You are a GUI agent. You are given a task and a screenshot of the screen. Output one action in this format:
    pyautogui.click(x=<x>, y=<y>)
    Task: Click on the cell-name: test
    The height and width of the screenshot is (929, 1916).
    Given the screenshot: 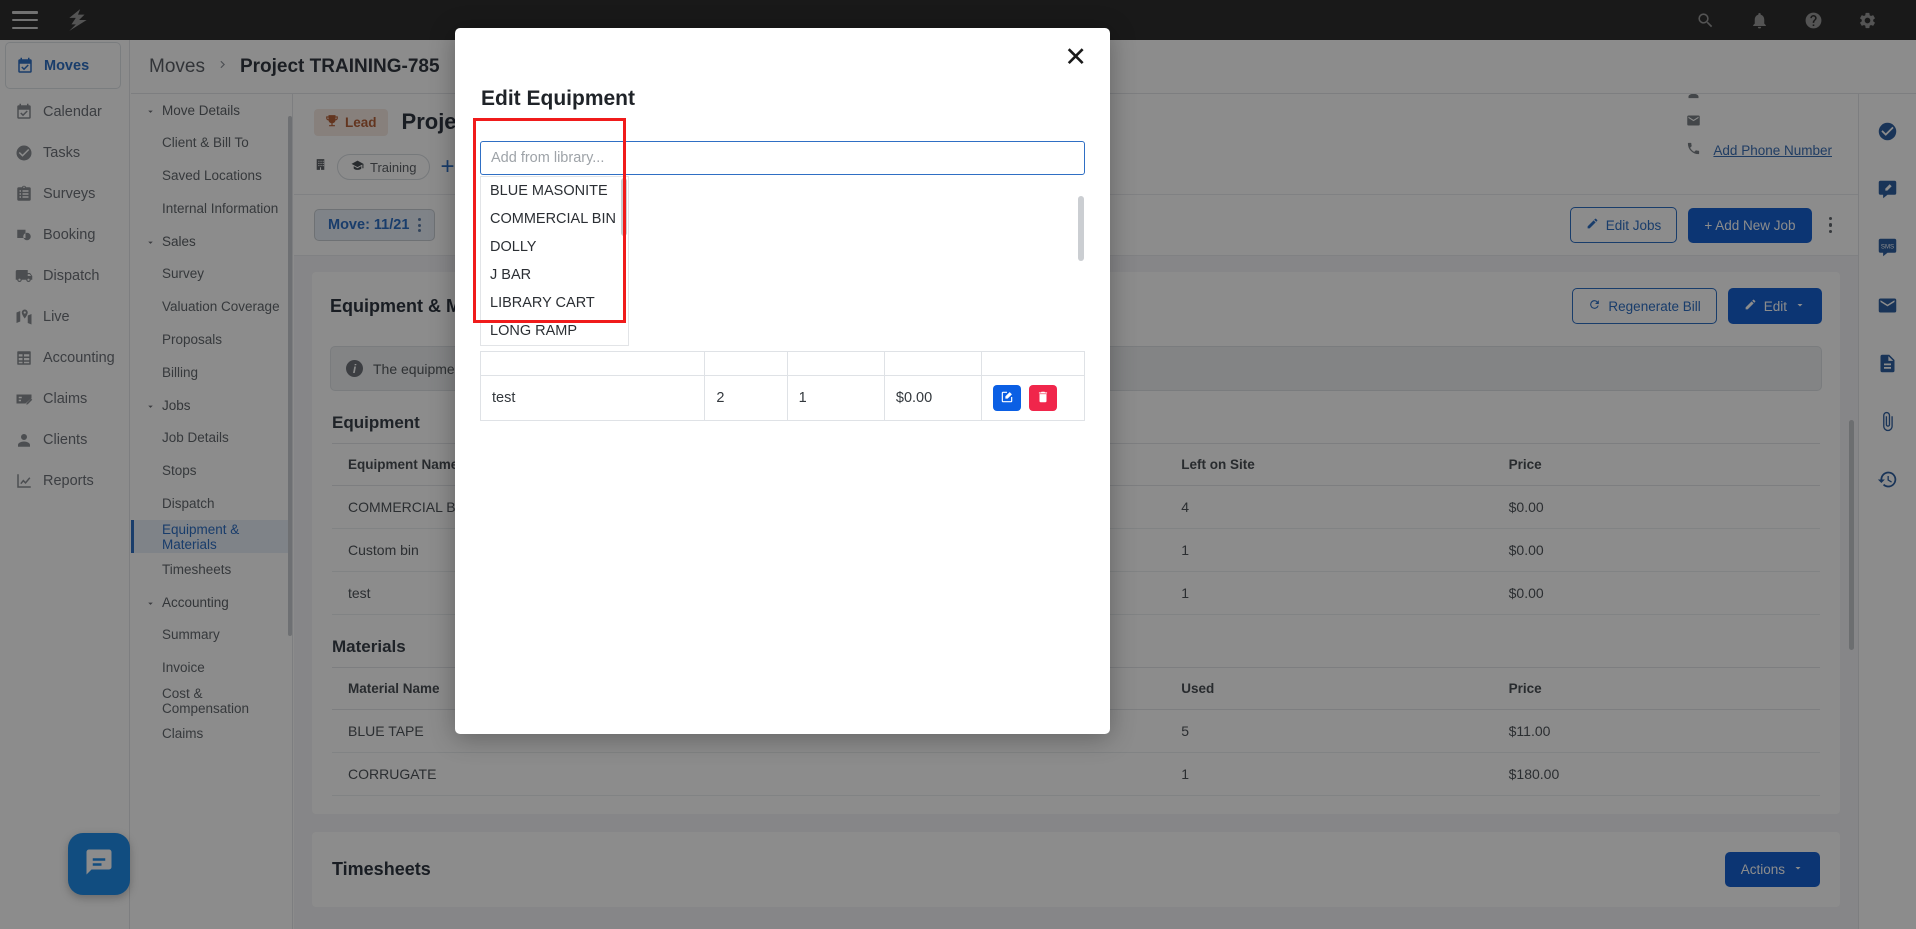 What is the action you would take?
    pyautogui.click(x=592, y=398)
    